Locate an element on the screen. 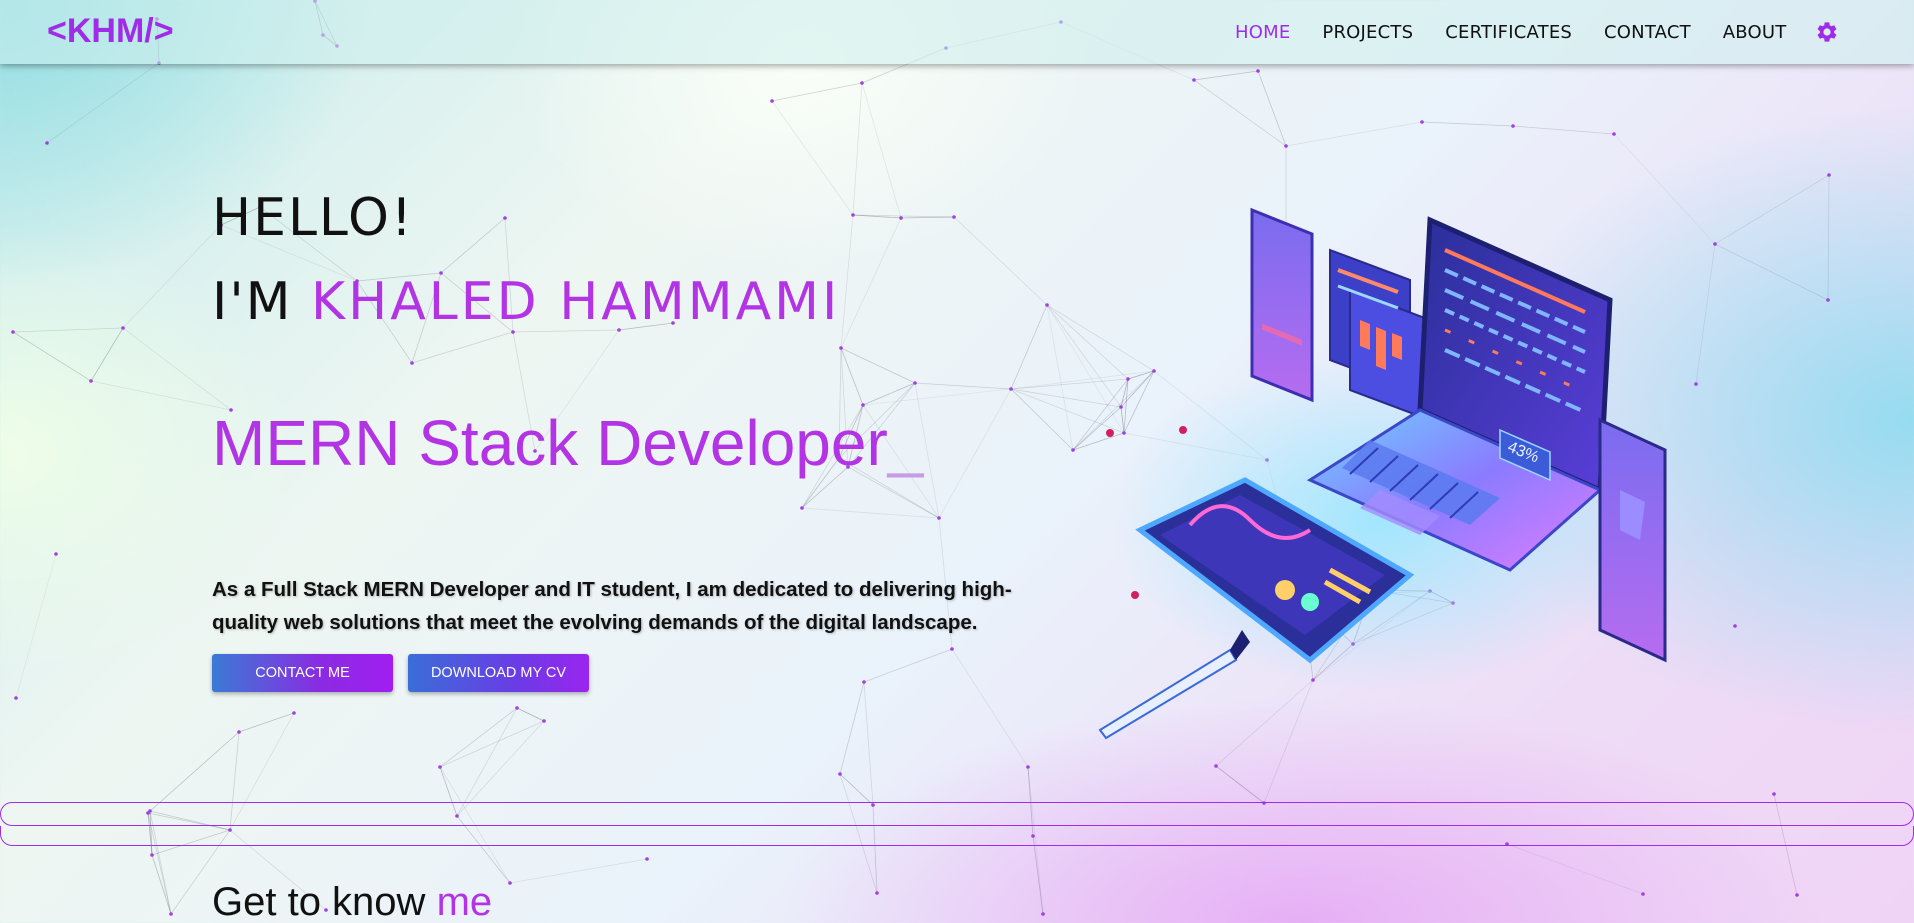 This screenshot has width=1914, height=923. site-logo: <KHM/> is located at coordinates (110, 31).